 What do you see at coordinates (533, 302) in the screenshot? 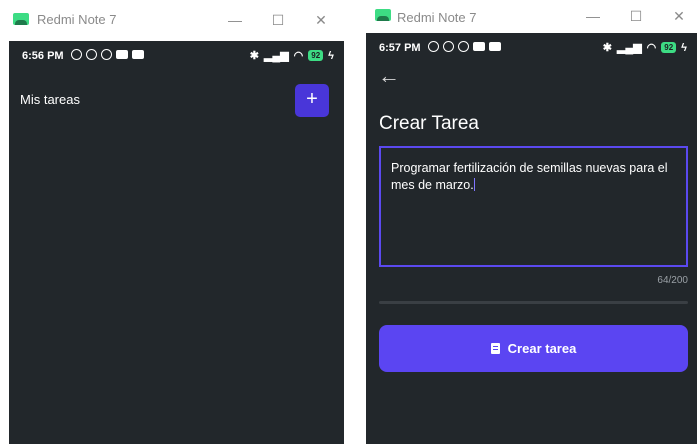
I see `divider` at bounding box center [533, 302].